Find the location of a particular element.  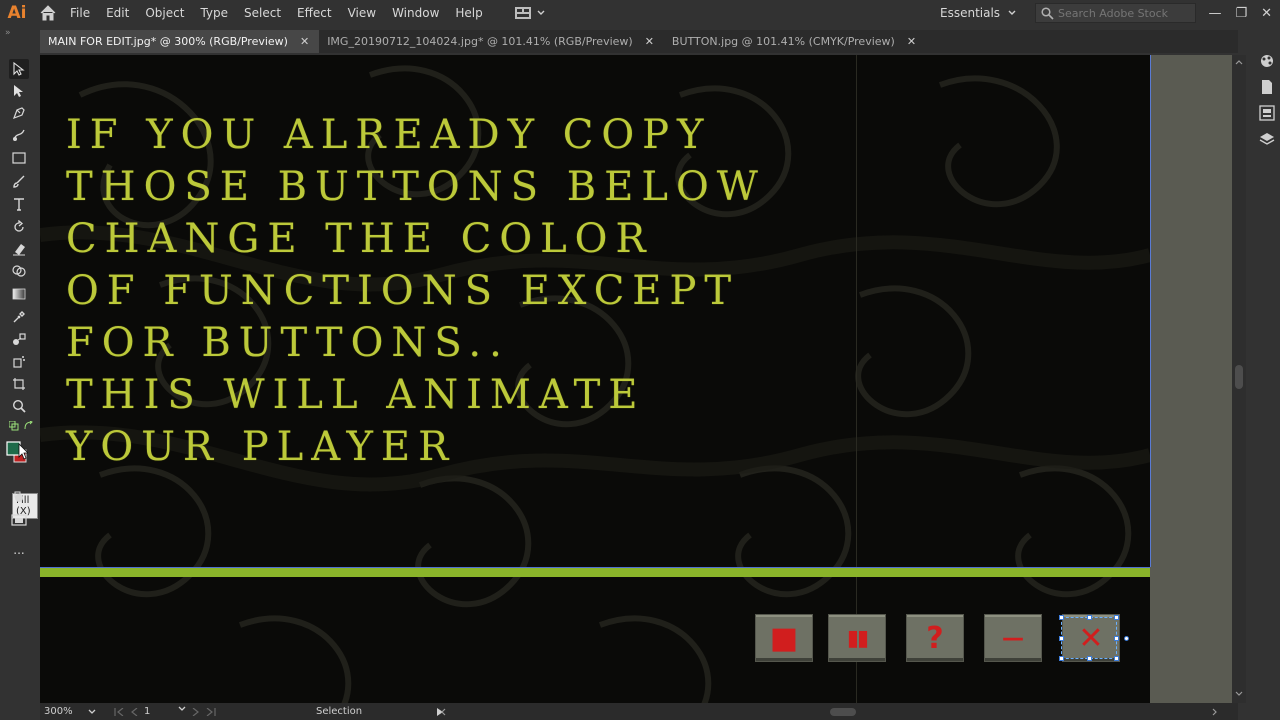

selection-bounding-box is located at coordinates (1094, 638).